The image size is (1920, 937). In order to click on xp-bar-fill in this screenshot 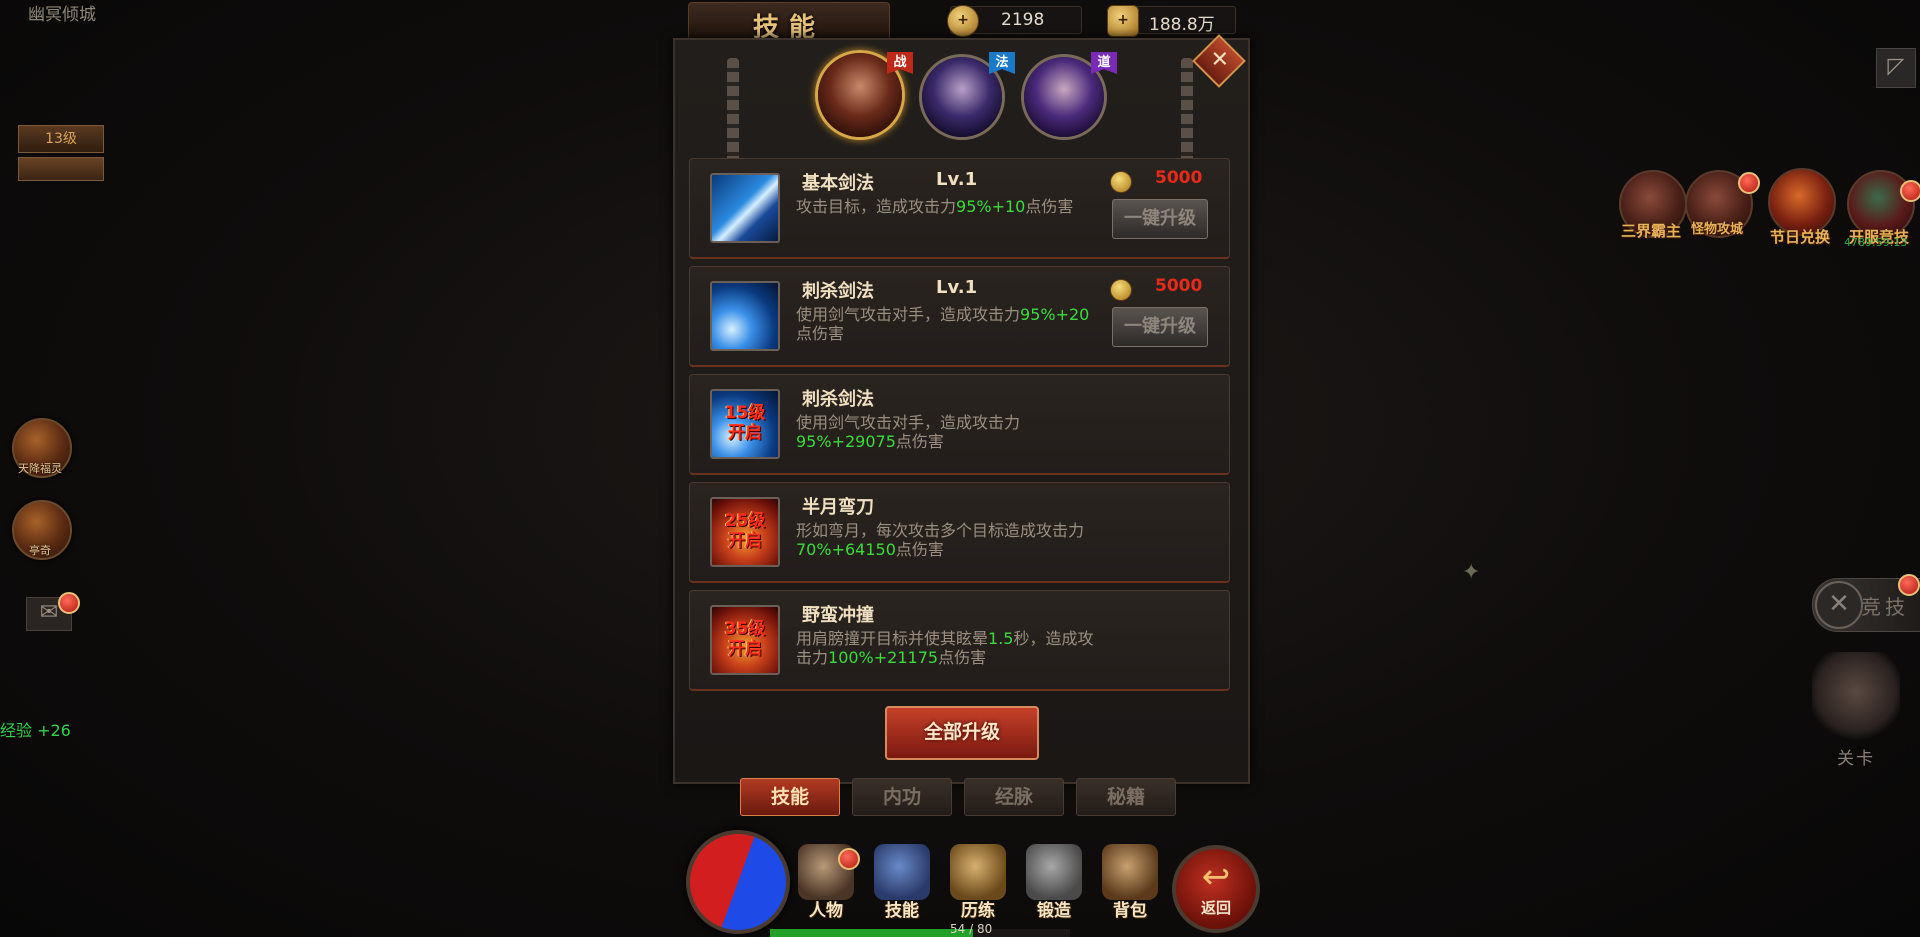, I will do `click(871, 933)`.